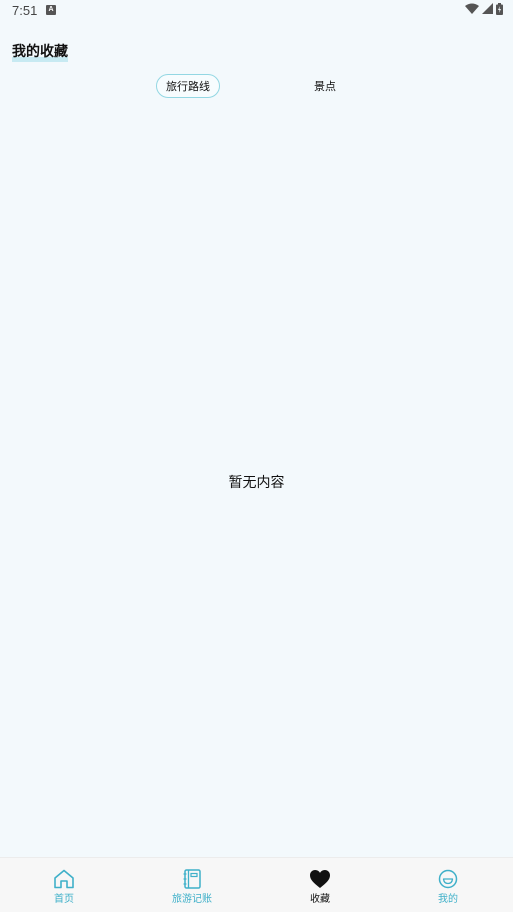  Describe the element at coordinates (448, 879) in the screenshot. I see `smiley-icon` at that location.